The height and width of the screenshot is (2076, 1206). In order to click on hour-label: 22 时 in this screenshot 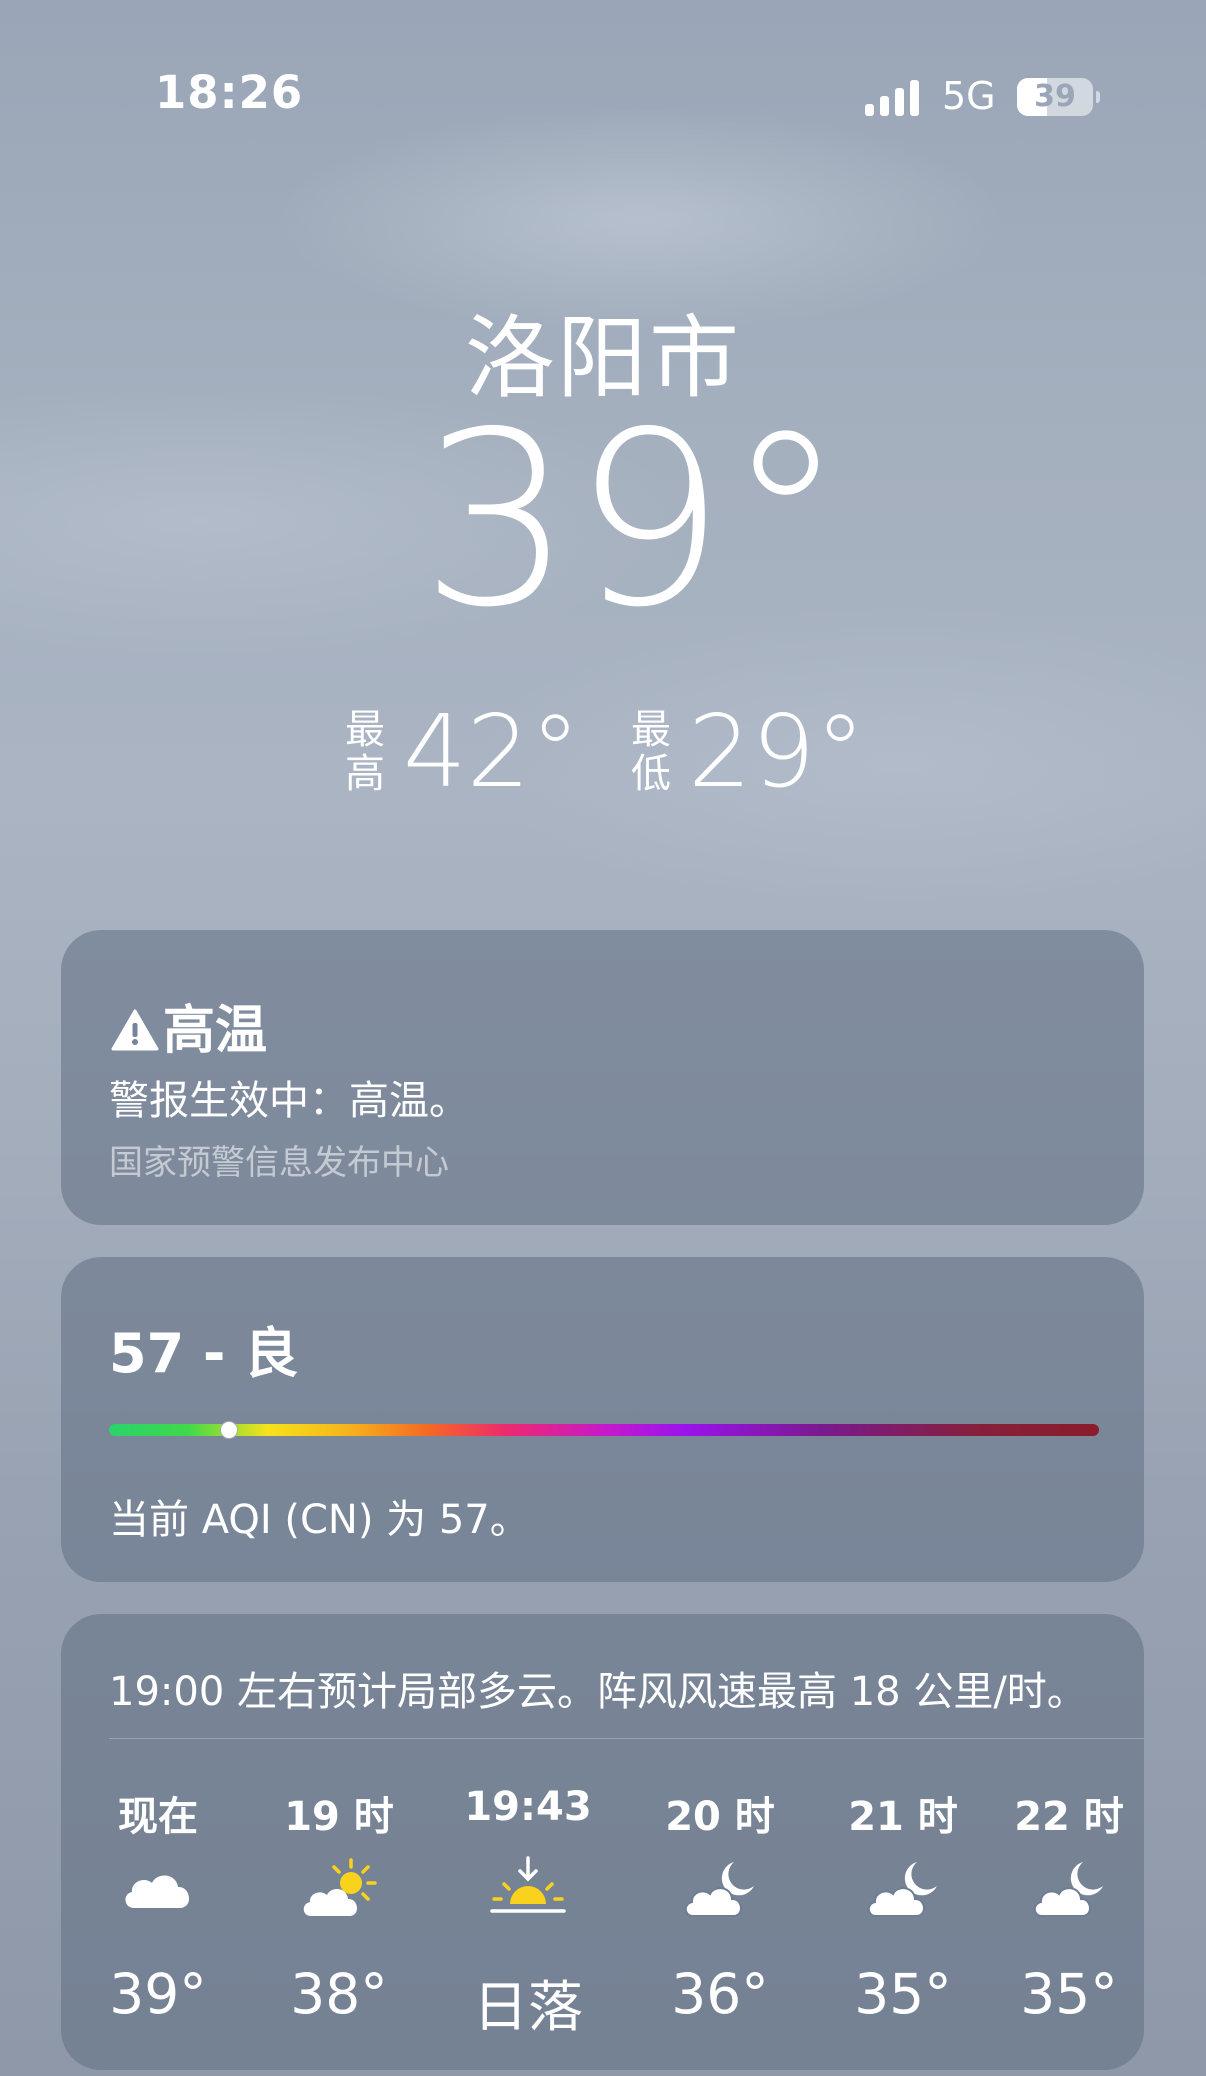, I will do `click(1069, 1817)`.